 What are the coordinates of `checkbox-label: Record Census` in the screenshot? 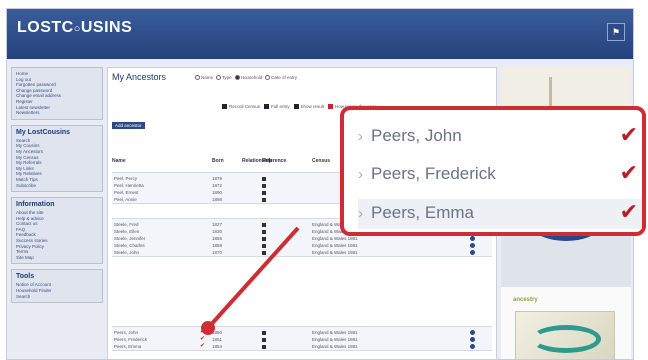 It's located at (245, 106).